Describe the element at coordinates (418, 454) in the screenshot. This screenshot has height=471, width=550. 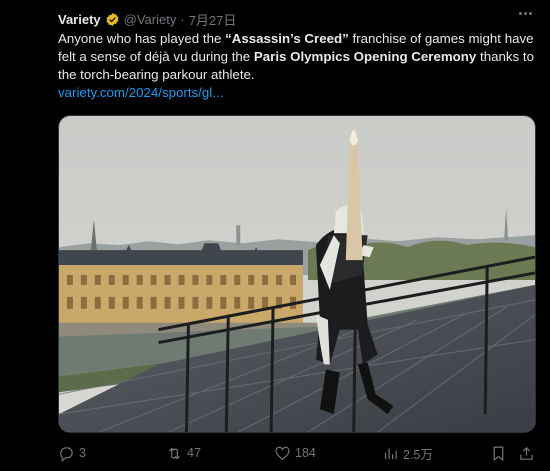
I see `view-count: 2.5万` at that location.